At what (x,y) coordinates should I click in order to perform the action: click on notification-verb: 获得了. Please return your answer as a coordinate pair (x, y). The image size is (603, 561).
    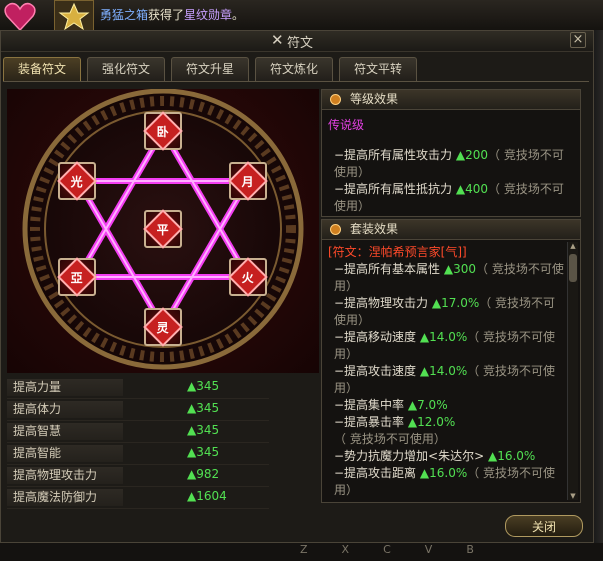
    Looking at the image, I should click on (166, 15).